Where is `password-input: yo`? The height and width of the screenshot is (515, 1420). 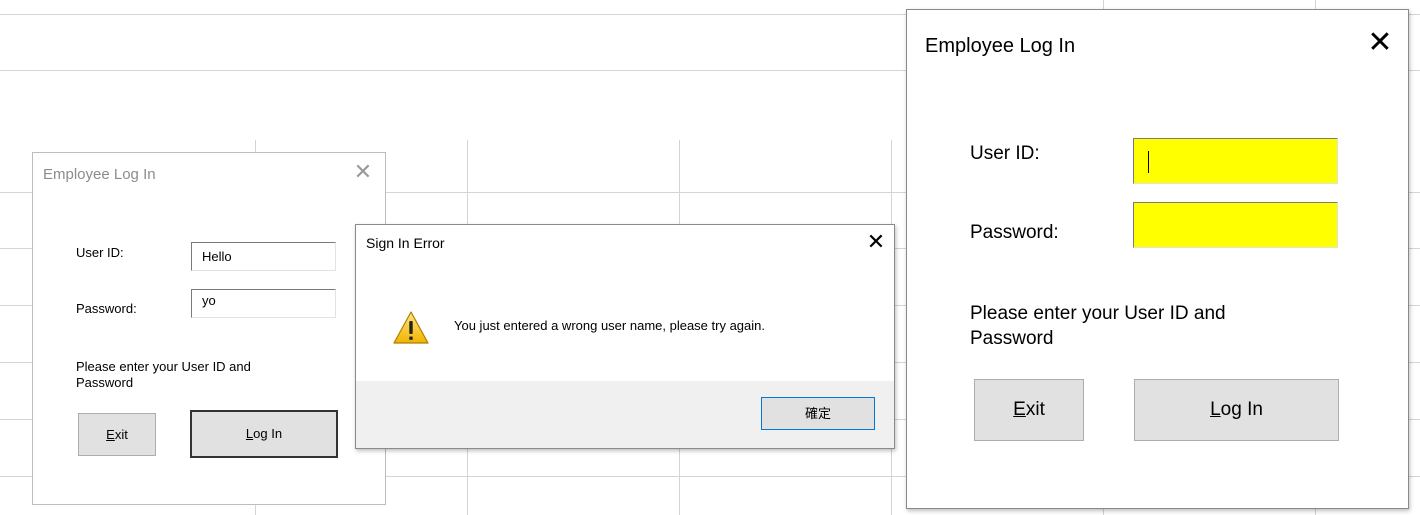 password-input: yo is located at coordinates (263, 303).